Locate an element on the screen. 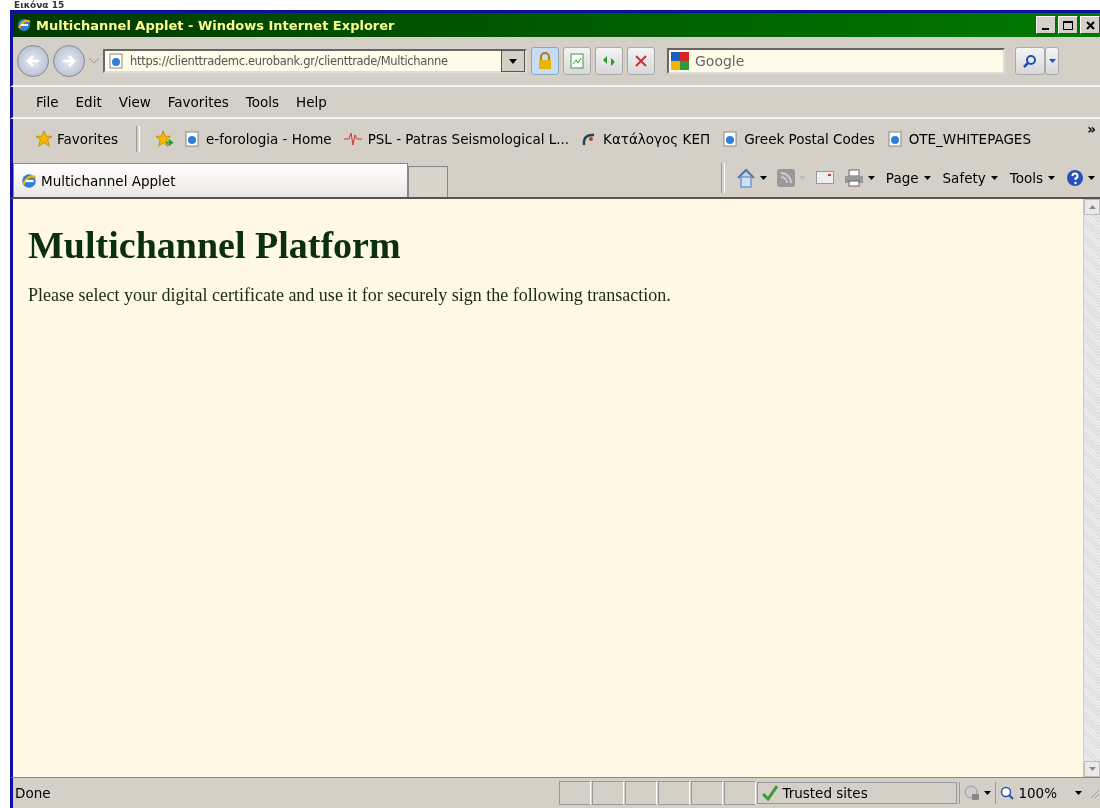 The height and width of the screenshot is (808, 1100). envelope-icon is located at coordinates (824, 178).